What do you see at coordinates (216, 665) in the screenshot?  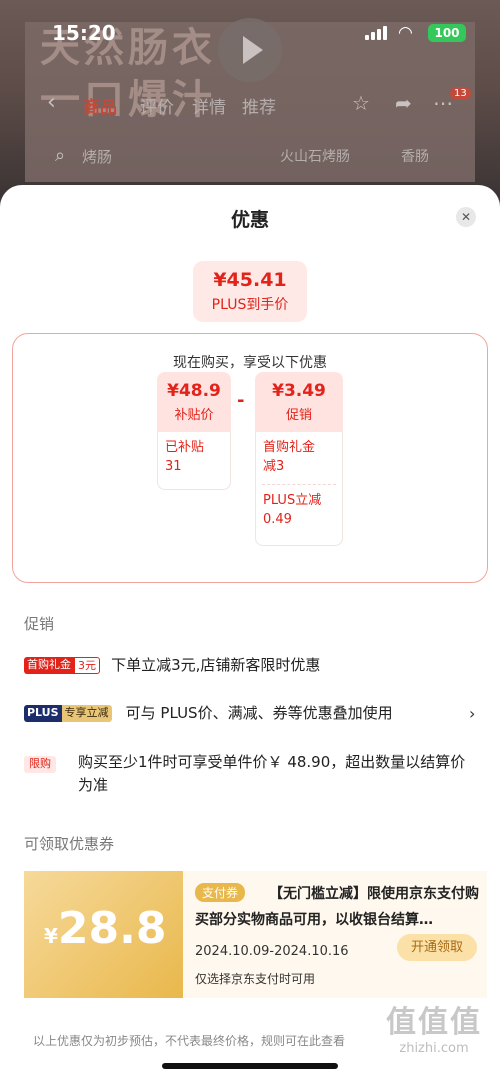 I see `promo-text: 下单立减3元,店铺新客限时优惠` at bounding box center [216, 665].